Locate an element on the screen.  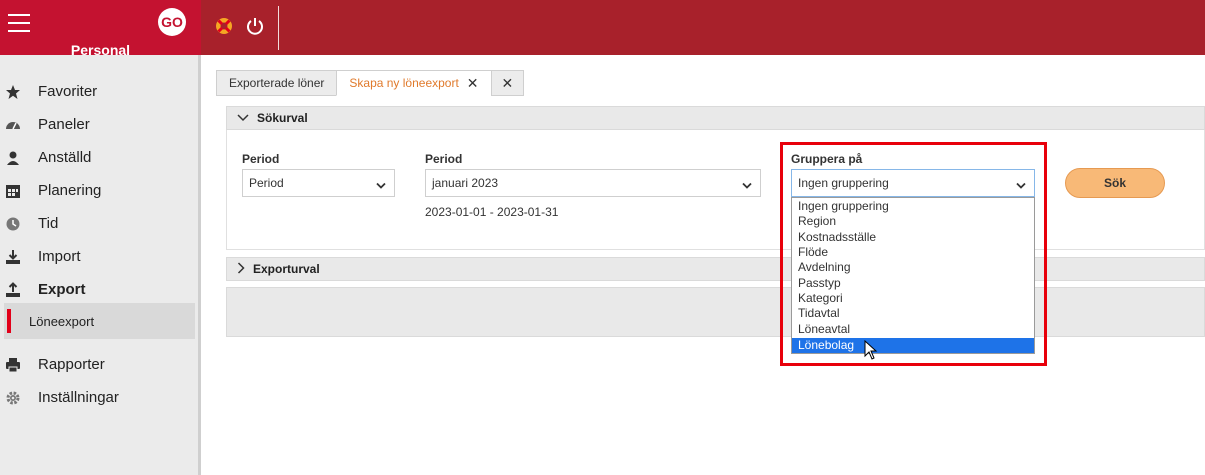
svg-text: GO is located at coordinates (172, 22).